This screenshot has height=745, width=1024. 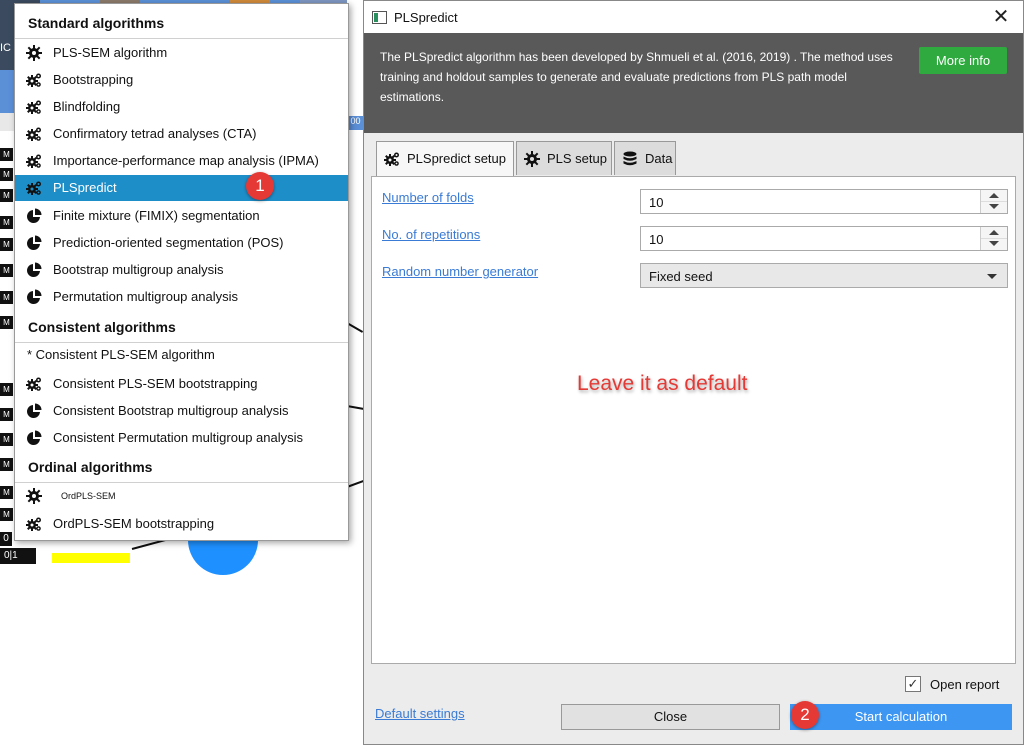 What do you see at coordinates (87, 106) in the screenshot?
I see `menu-item-label: Blindfolding` at bounding box center [87, 106].